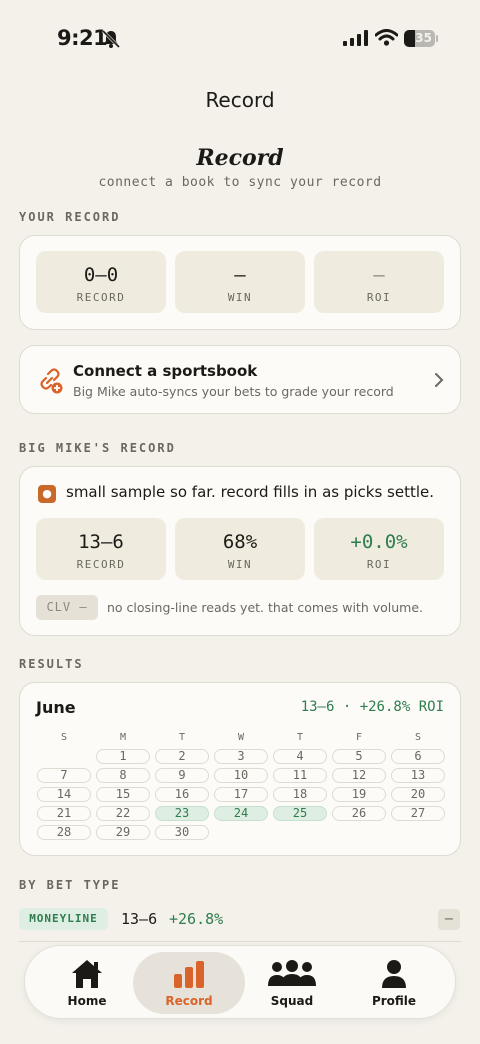 This screenshot has width=480, height=1044. I want to click on chevron-right-icon, so click(439, 380).